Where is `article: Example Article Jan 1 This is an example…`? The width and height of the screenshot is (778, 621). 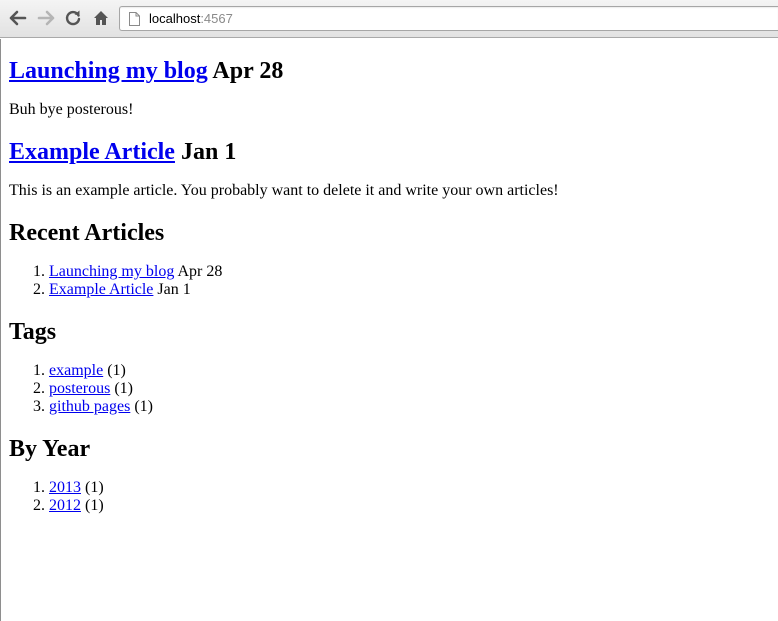
article: Example Article Jan 1 This is an example… is located at coordinates (393, 169).